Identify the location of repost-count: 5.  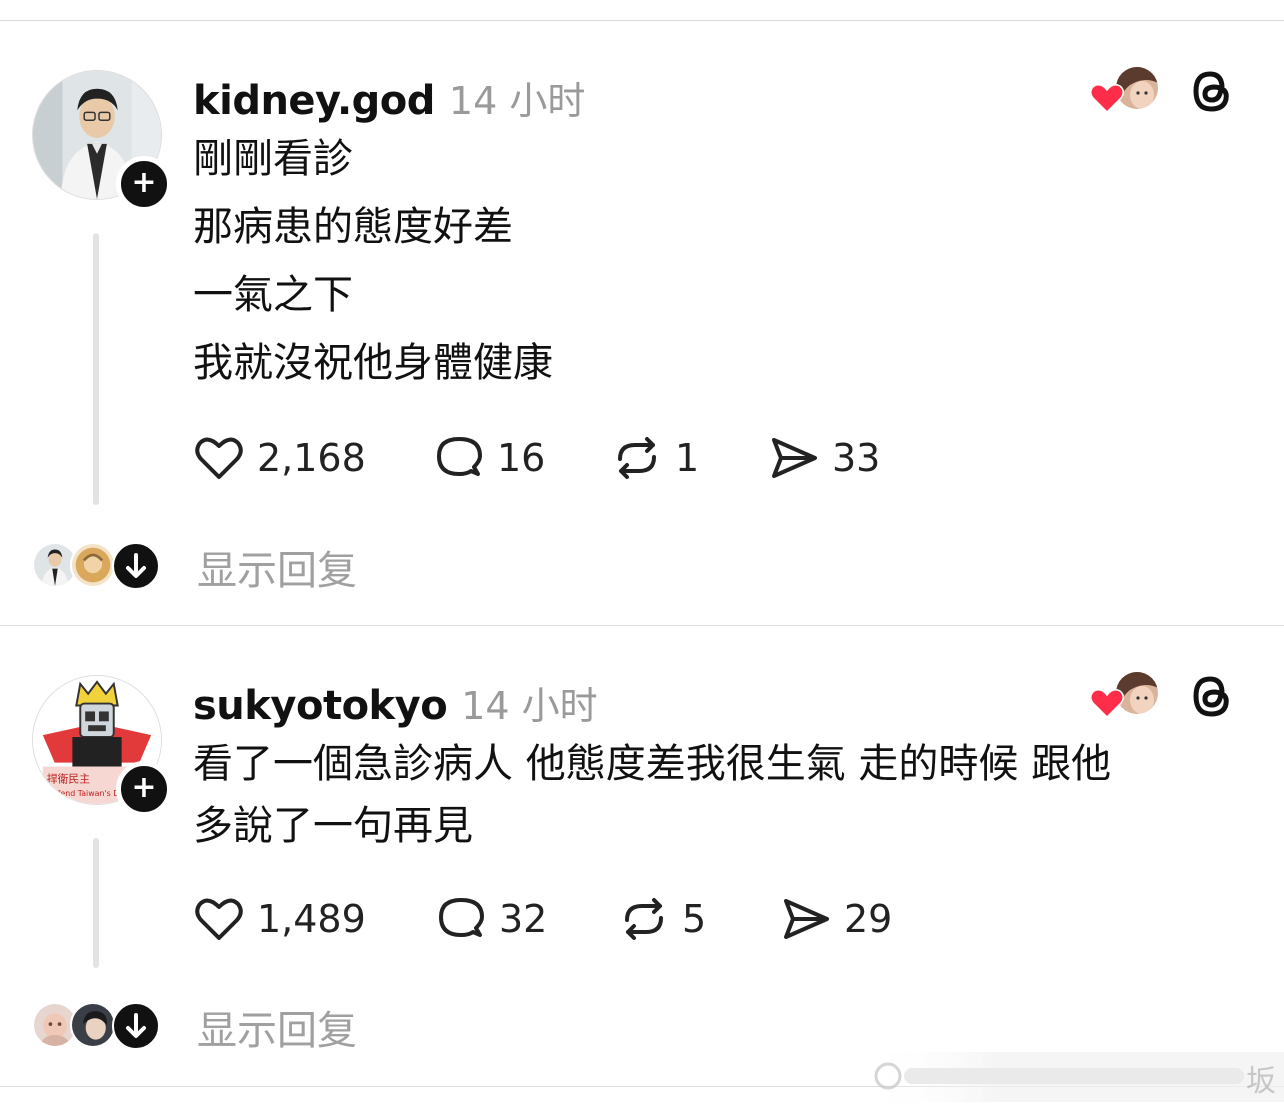
(694, 919).